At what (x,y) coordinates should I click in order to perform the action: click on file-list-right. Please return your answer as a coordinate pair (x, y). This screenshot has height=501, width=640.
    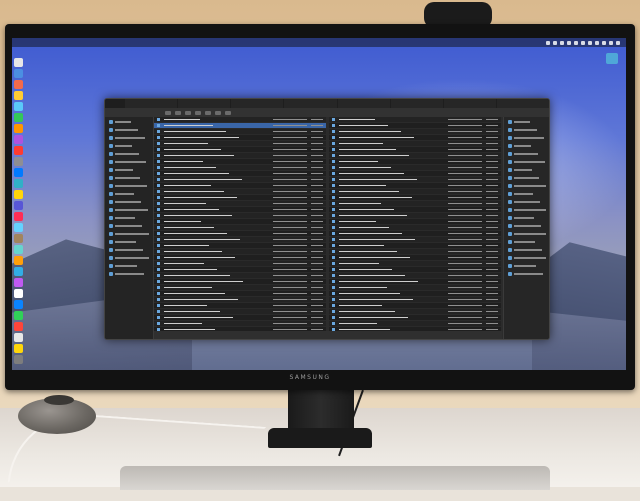
    Looking at the image, I should click on (415, 224).